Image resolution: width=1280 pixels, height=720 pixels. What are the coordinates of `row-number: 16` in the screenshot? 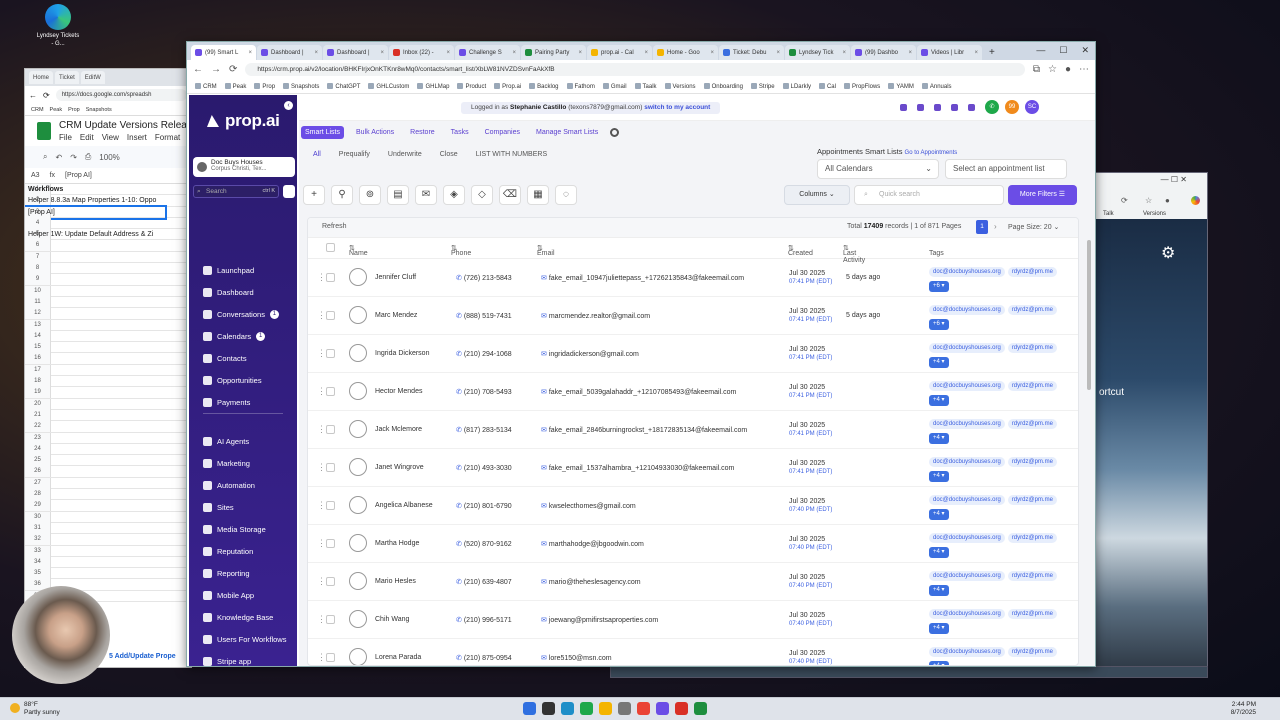 It's located at (38, 359).